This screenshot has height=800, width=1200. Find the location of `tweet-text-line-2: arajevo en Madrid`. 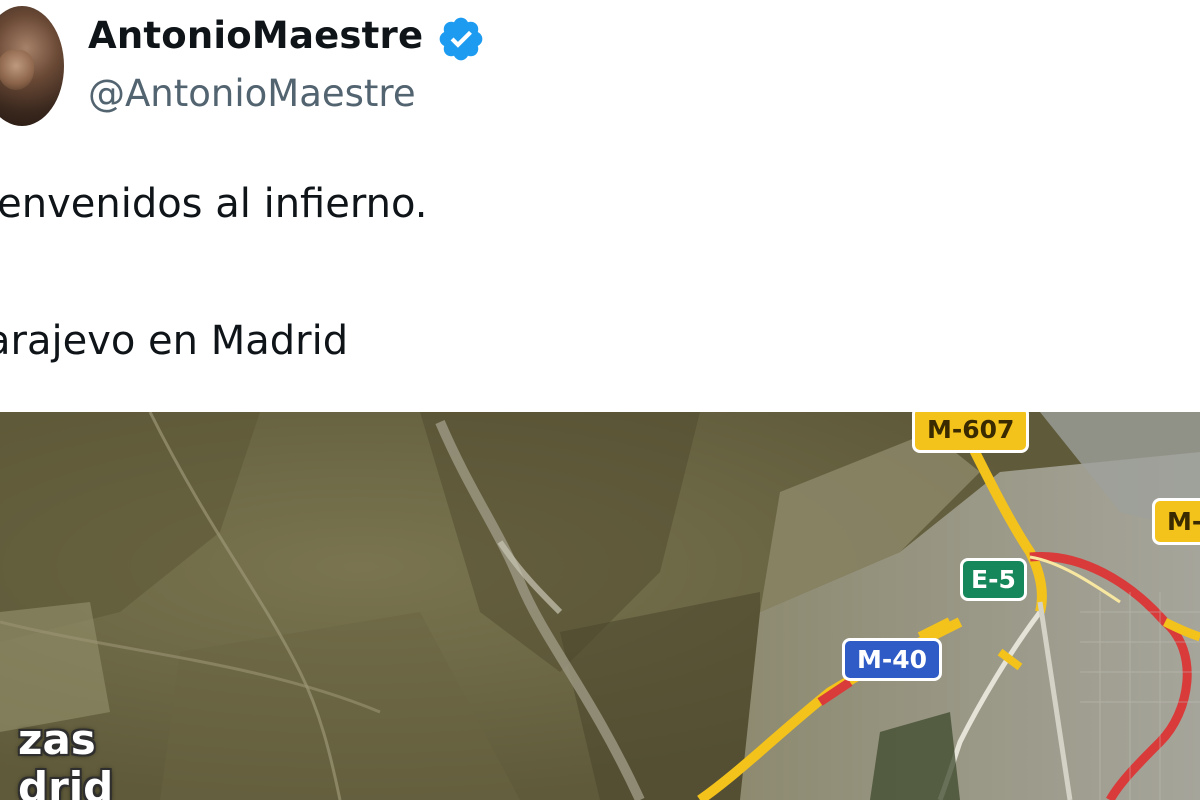

tweet-text-line-2: arajevo en Madrid is located at coordinates (174, 341).